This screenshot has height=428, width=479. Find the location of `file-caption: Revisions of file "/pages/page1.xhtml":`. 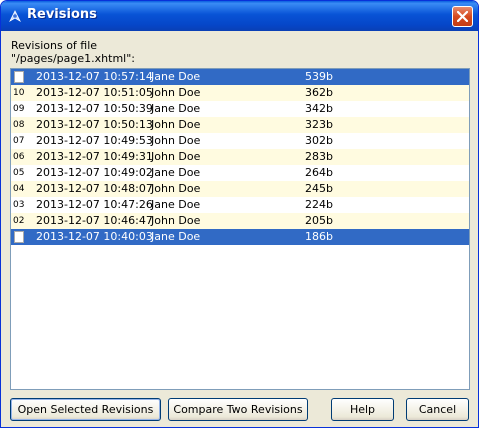

file-caption: Revisions of file "/pages/page1.xhtml": is located at coordinates (73, 52).